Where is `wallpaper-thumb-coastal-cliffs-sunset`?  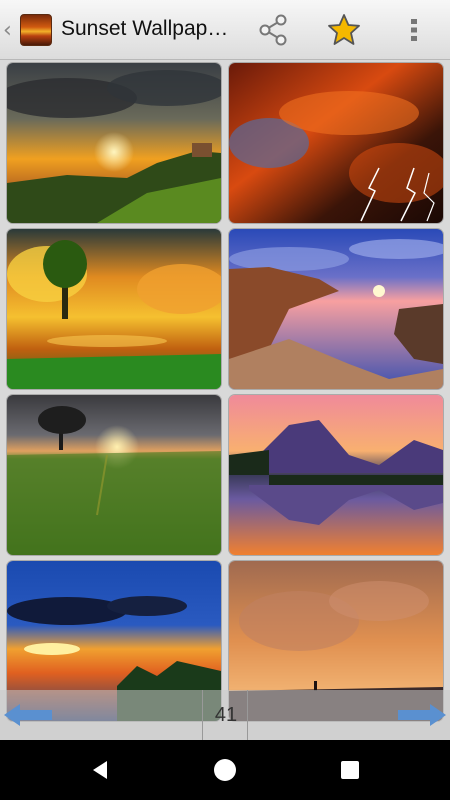 wallpaper-thumb-coastal-cliffs-sunset is located at coordinates (336, 309).